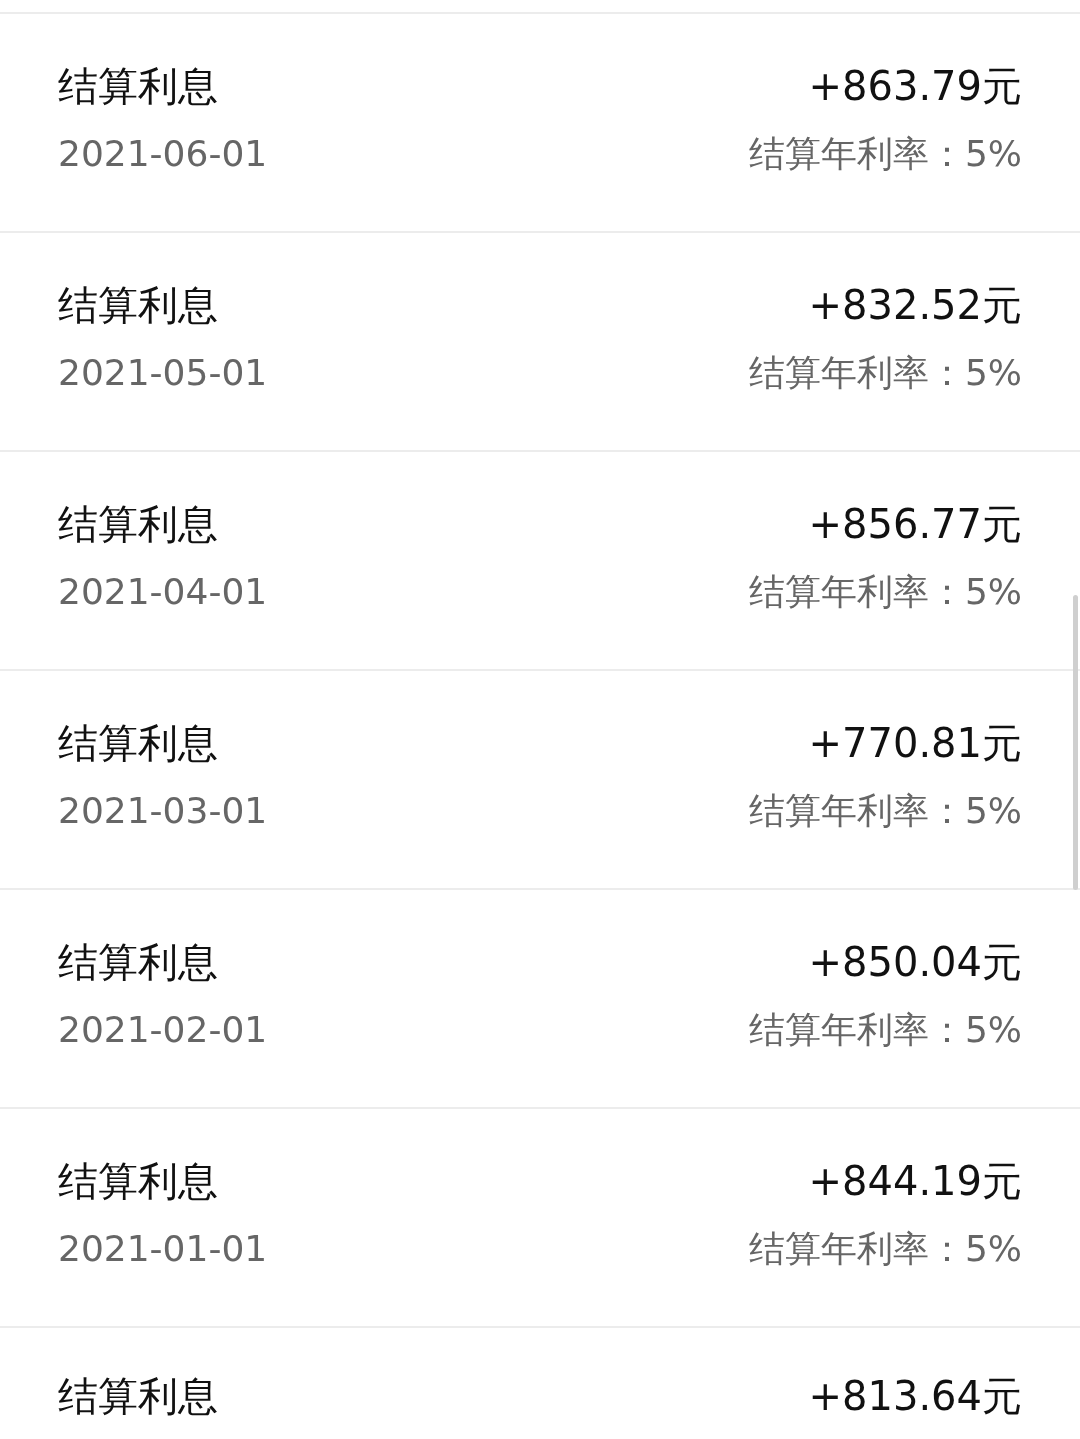  Describe the element at coordinates (163, 1249) in the screenshot. I see `record-date: 2021-01-01` at that location.